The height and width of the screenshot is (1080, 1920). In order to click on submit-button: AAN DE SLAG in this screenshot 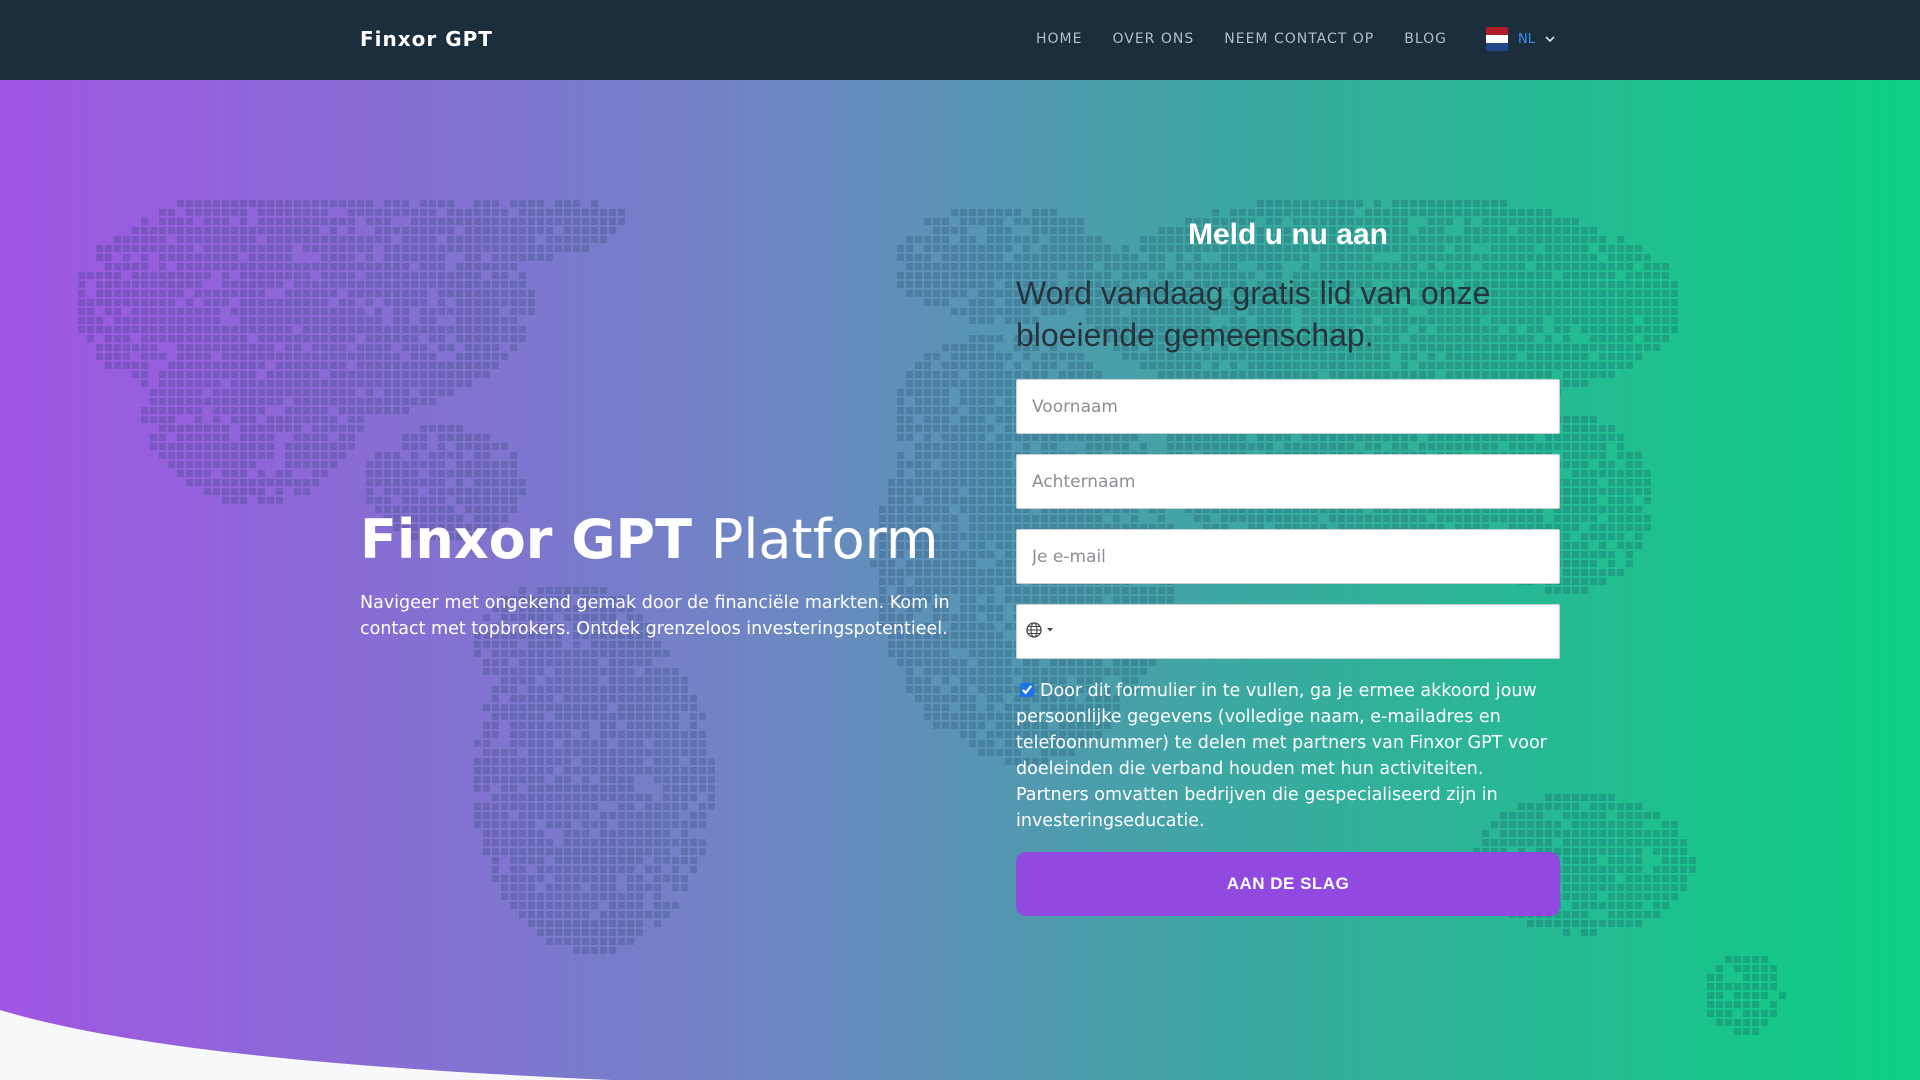, I will do `click(1288, 884)`.